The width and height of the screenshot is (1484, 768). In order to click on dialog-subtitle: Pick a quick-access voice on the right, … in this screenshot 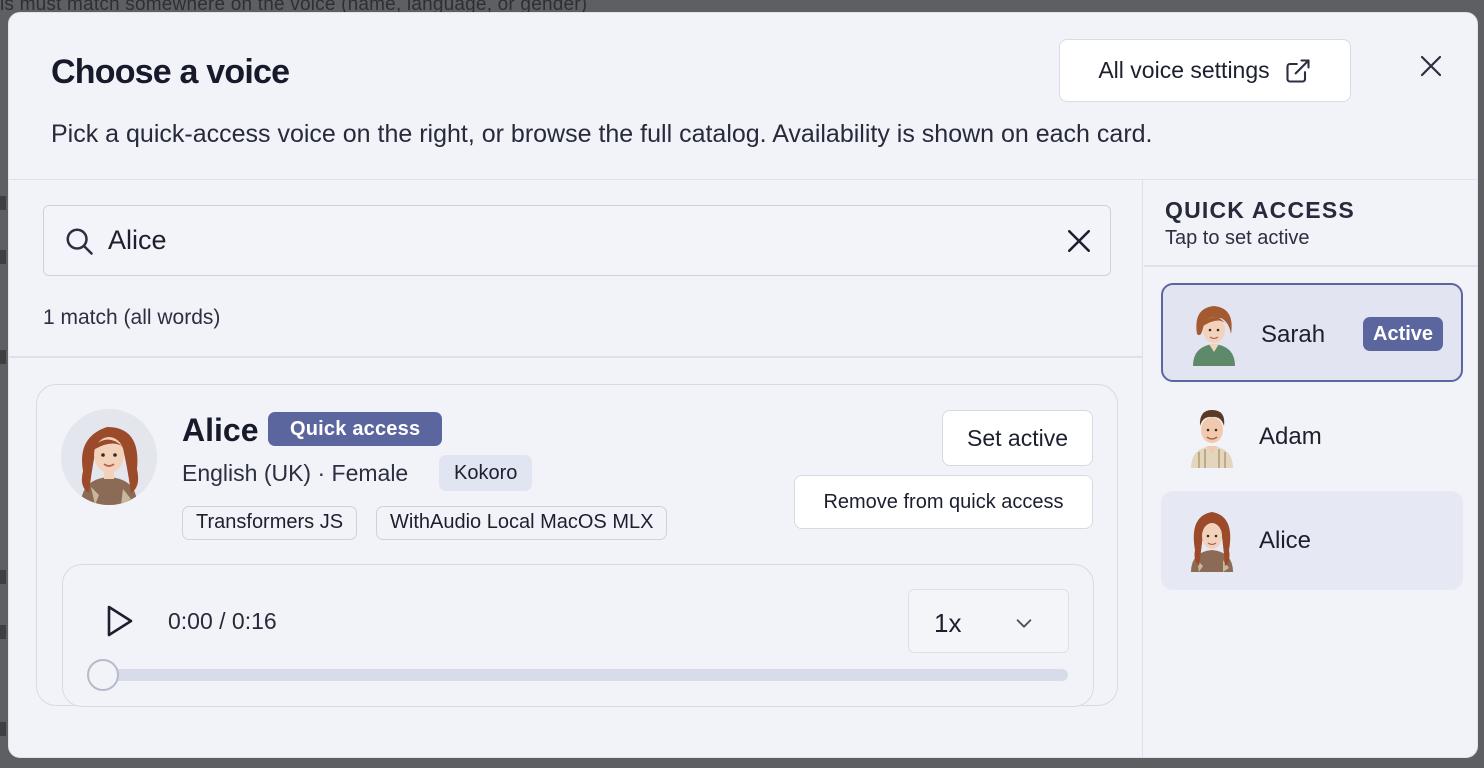, I will do `click(602, 134)`.